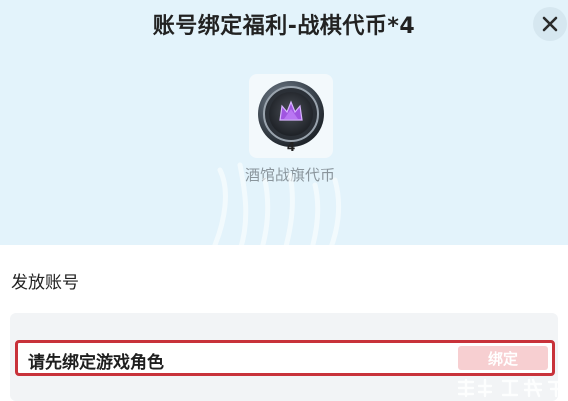  Describe the element at coordinates (289, 175) in the screenshot. I see `reward-name: 酒馆战旗代币` at that location.